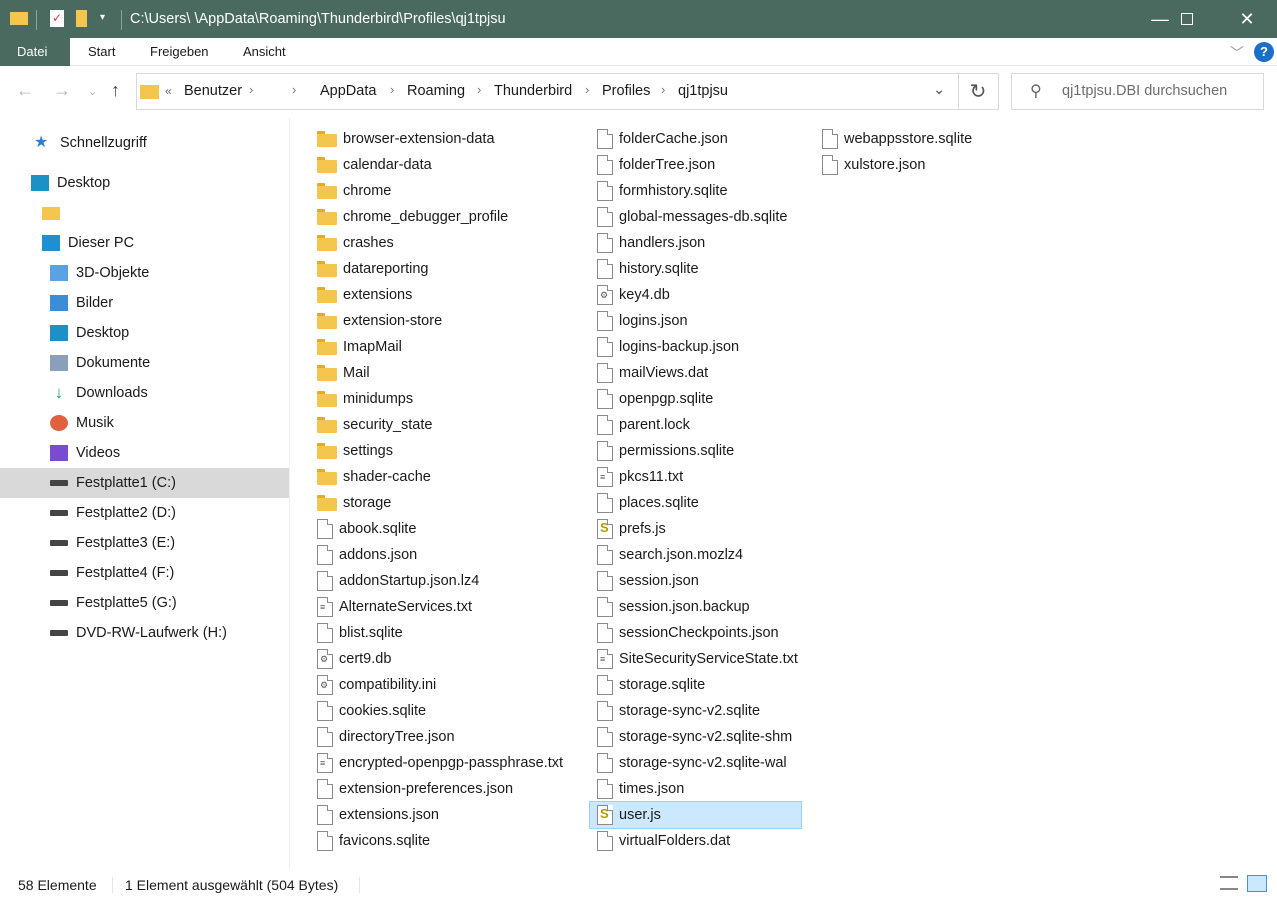 The image size is (1277, 900). What do you see at coordinates (350, 659) in the screenshot?
I see `file-item: ⚙ cert9.db` at bounding box center [350, 659].